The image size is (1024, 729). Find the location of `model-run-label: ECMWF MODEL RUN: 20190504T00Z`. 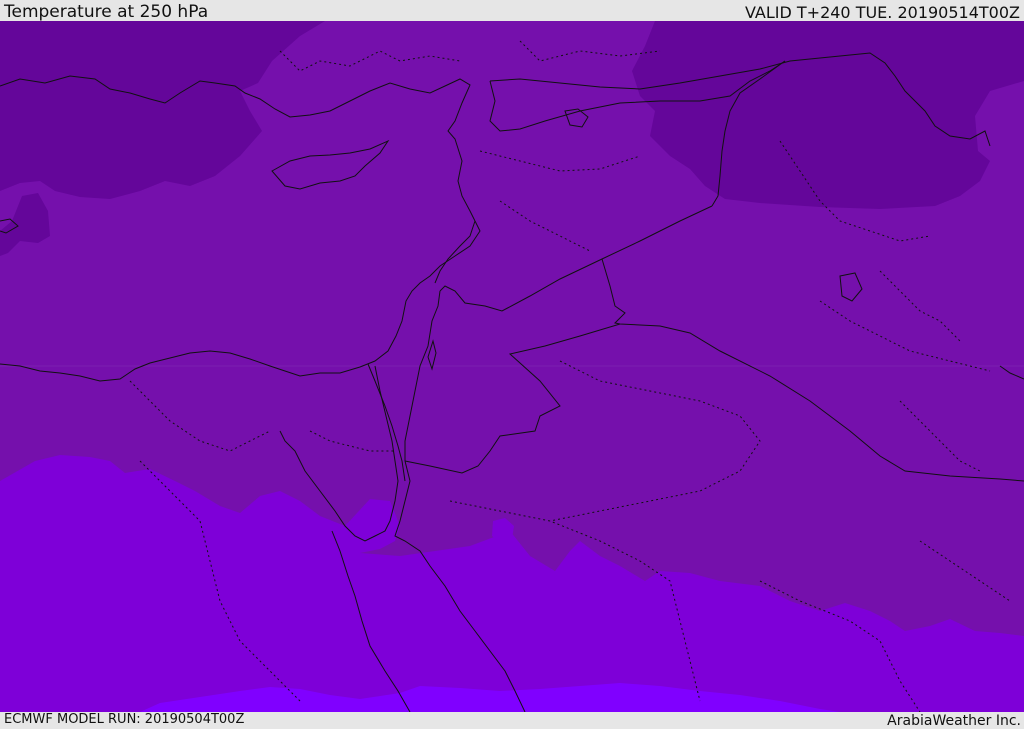

model-run-label: ECMWF MODEL RUN: 20190504T00Z is located at coordinates (124, 719).